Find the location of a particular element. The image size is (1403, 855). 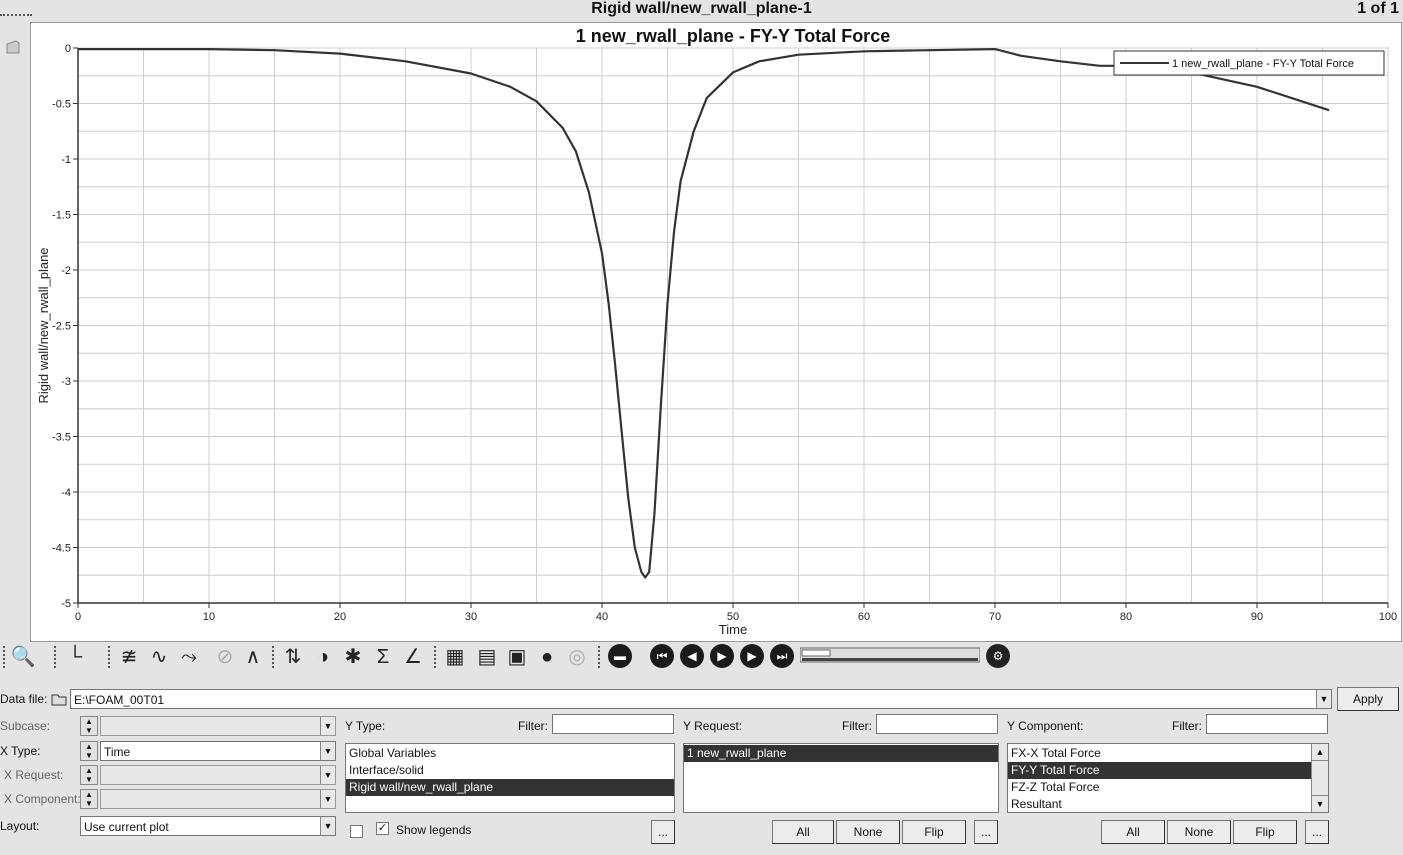

sphere-icon: ◑ is located at coordinates (323, 657).